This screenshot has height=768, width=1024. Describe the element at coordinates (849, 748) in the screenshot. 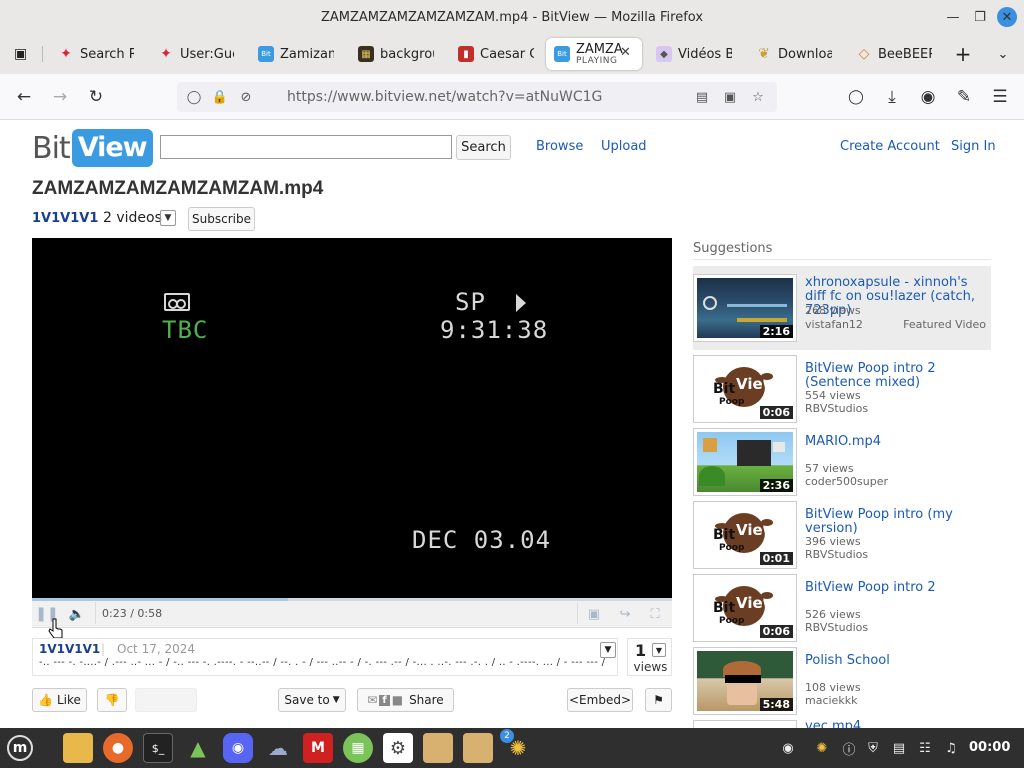

I see `info-tray-icon: ⓘ` at that location.